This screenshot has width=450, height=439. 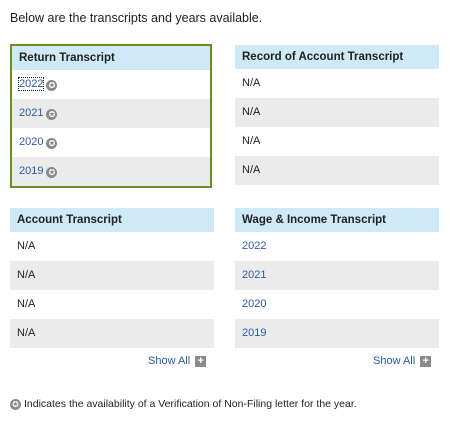 I want to click on table-row: 2021 ✪, so click(x=111, y=113).